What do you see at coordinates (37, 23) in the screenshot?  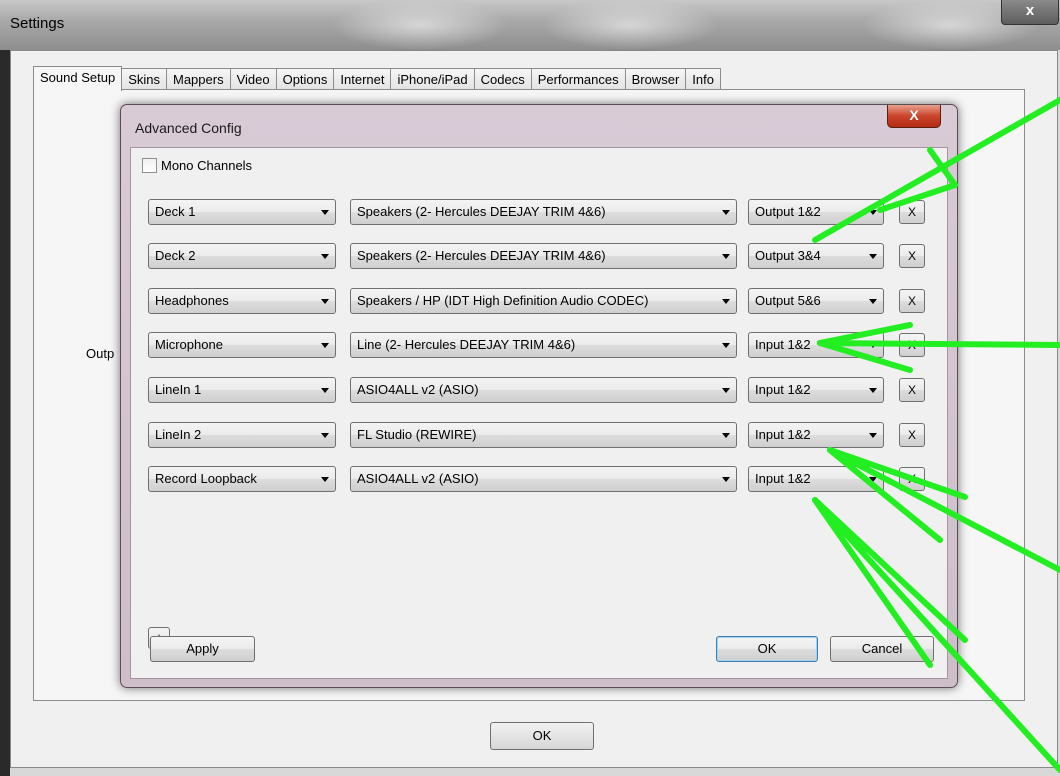 I see `settings-window-title: Settings` at bounding box center [37, 23].